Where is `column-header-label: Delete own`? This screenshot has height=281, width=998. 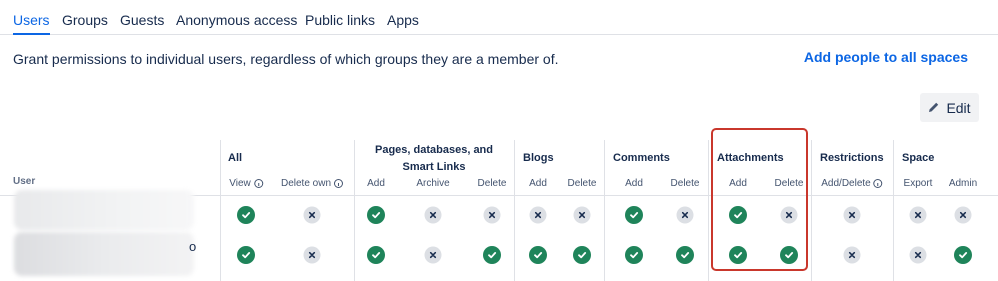
column-header-label: Delete own is located at coordinates (306, 183).